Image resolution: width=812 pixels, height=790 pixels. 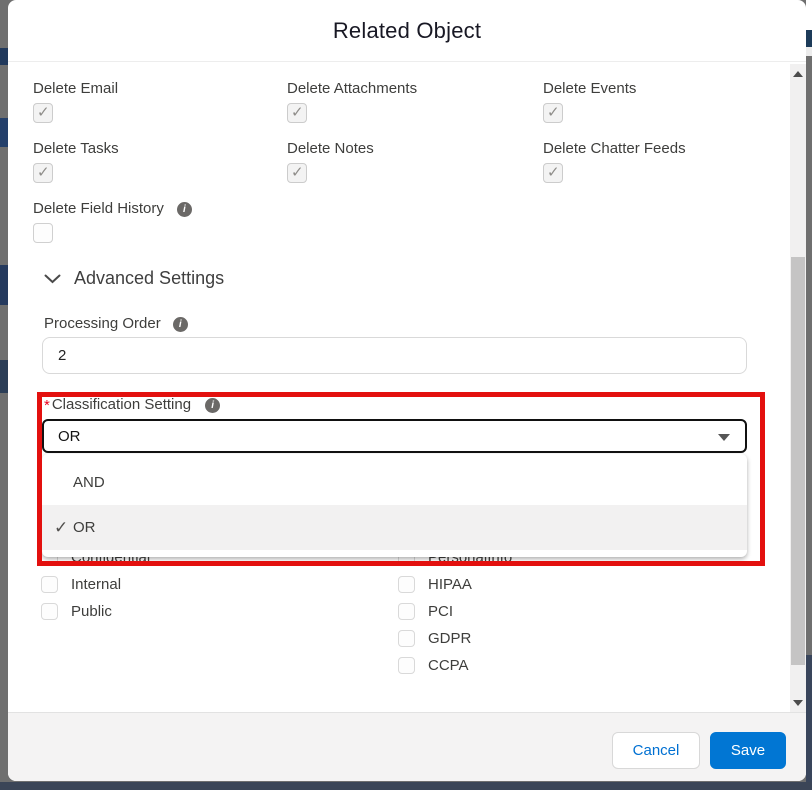 What do you see at coordinates (394, 527) in the screenshot?
I see `option-or: ✓ OR` at bounding box center [394, 527].